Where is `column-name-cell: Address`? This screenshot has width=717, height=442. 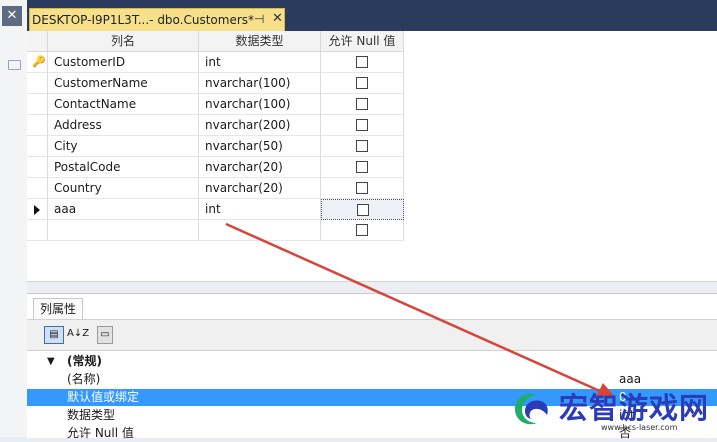
column-name-cell: Address is located at coordinates (123, 125).